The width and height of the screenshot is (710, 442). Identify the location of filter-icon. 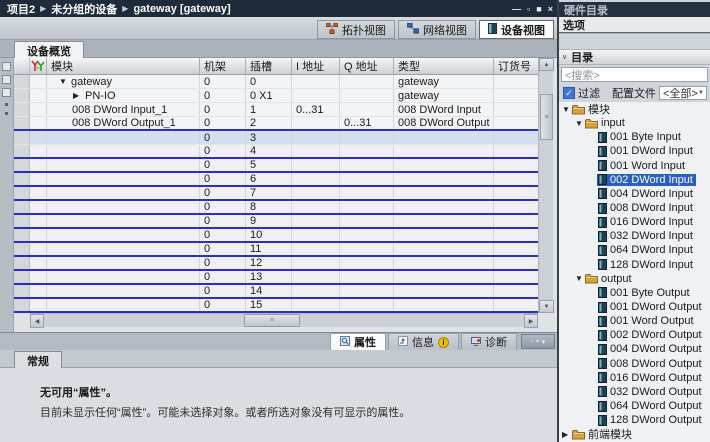
(38, 66).